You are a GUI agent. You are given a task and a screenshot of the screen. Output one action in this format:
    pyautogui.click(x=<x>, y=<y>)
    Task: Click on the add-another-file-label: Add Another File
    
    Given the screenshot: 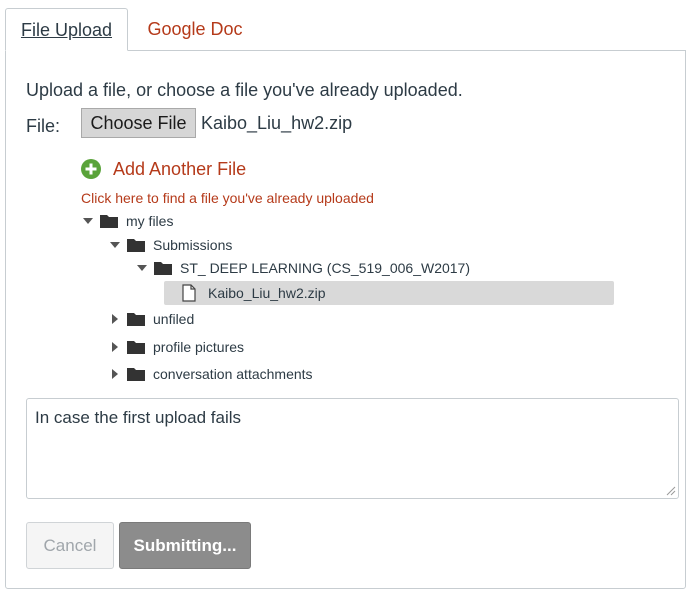 What is the action you would take?
    pyautogui.click(x=180, y=168)
    